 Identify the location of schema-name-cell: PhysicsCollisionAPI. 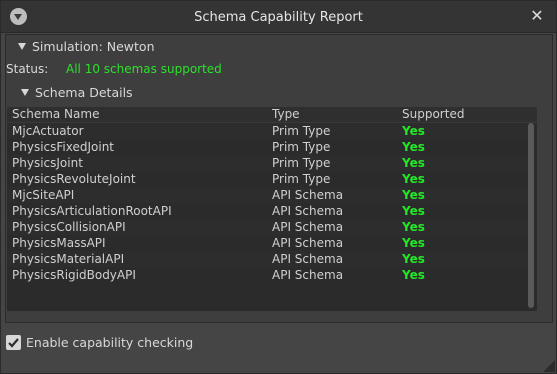
(69, 227).